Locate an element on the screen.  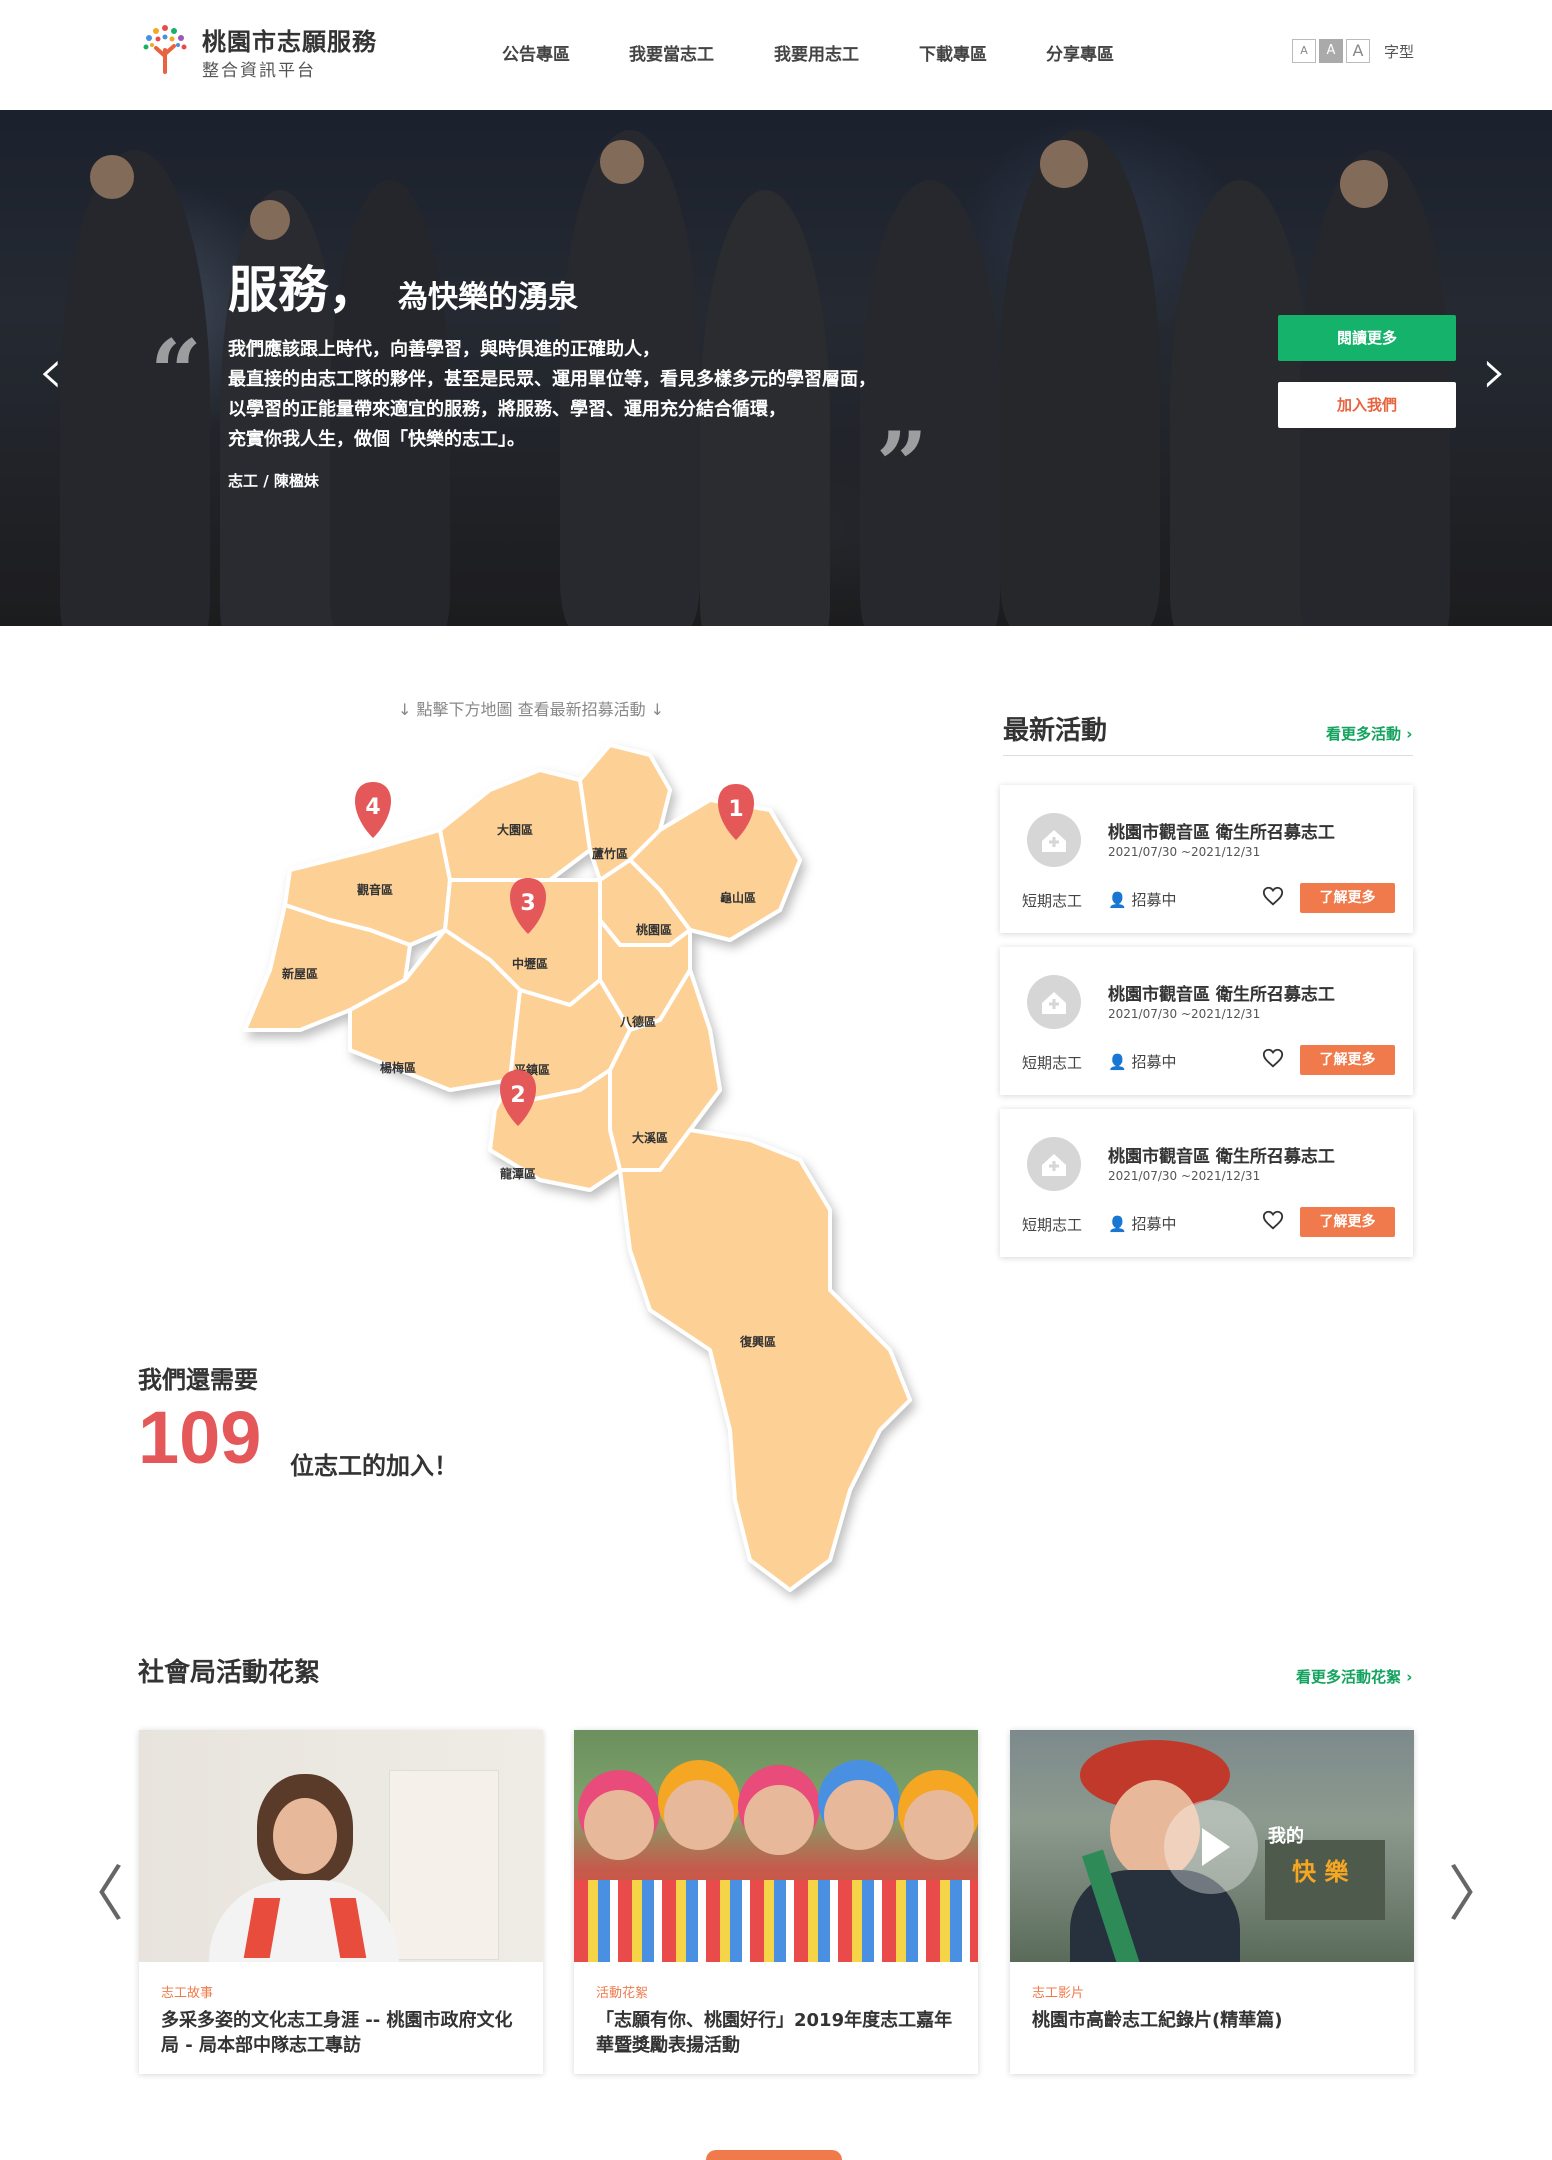
font-size-label: 字型 is located at coordinates (1399, 52).